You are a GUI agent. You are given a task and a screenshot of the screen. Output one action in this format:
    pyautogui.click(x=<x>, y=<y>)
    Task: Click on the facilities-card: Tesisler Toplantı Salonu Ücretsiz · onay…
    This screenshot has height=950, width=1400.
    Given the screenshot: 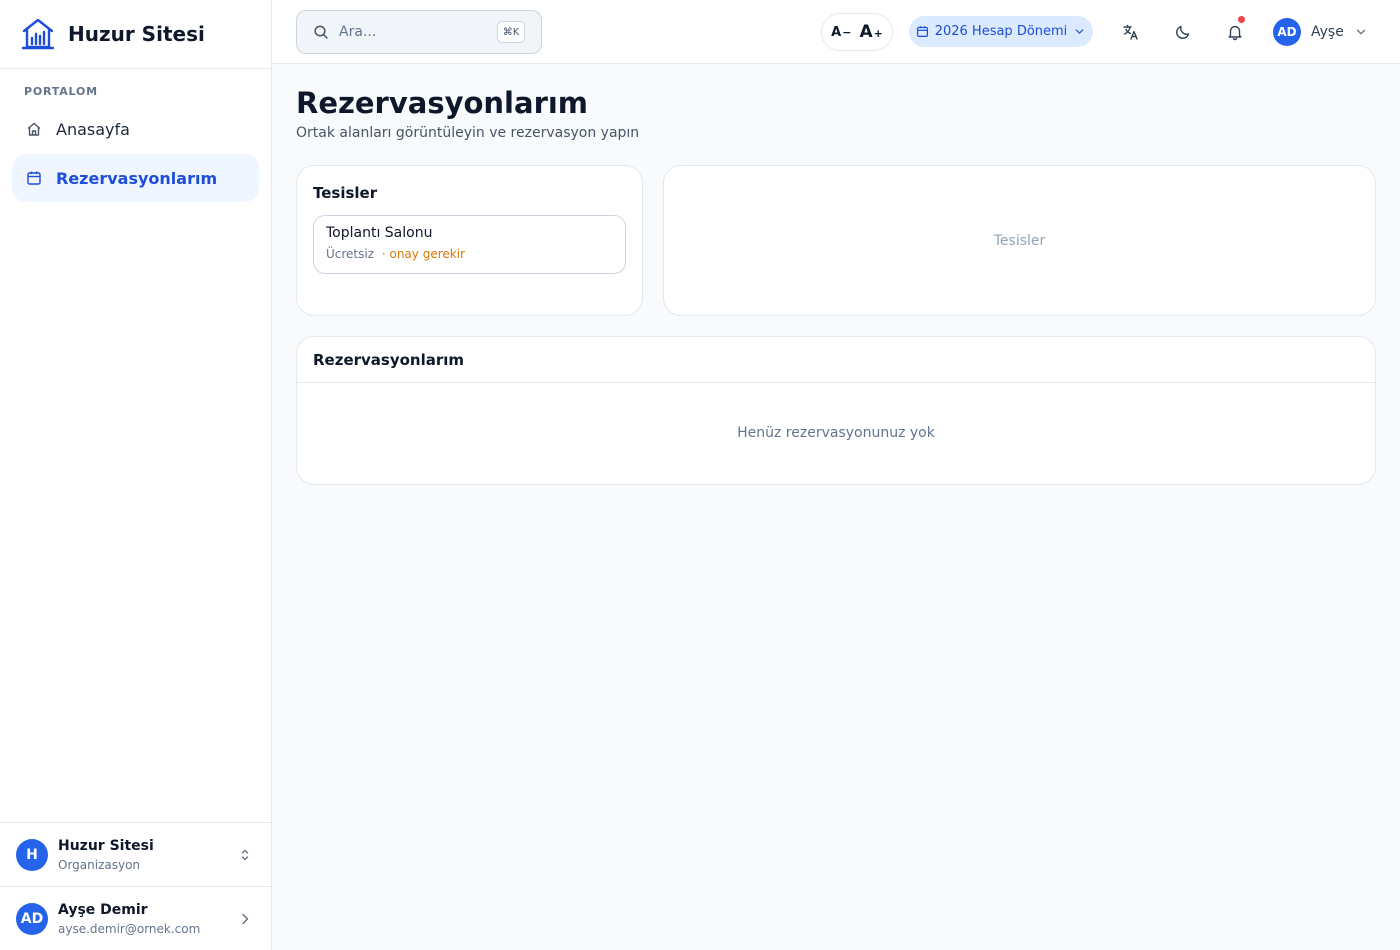 What is the action you would take?
    pyautogui.click(x=469, y=240)
    